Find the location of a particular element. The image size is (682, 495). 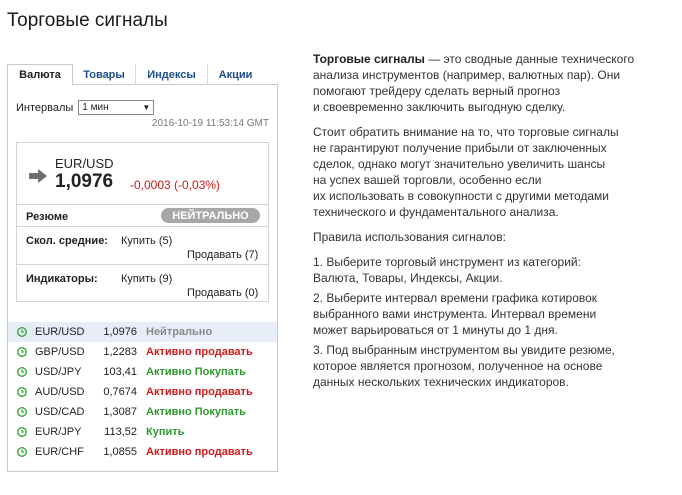

instrument-row: AUD/USD 0,7674 Активно продавать is located at coordinates (142, 392).